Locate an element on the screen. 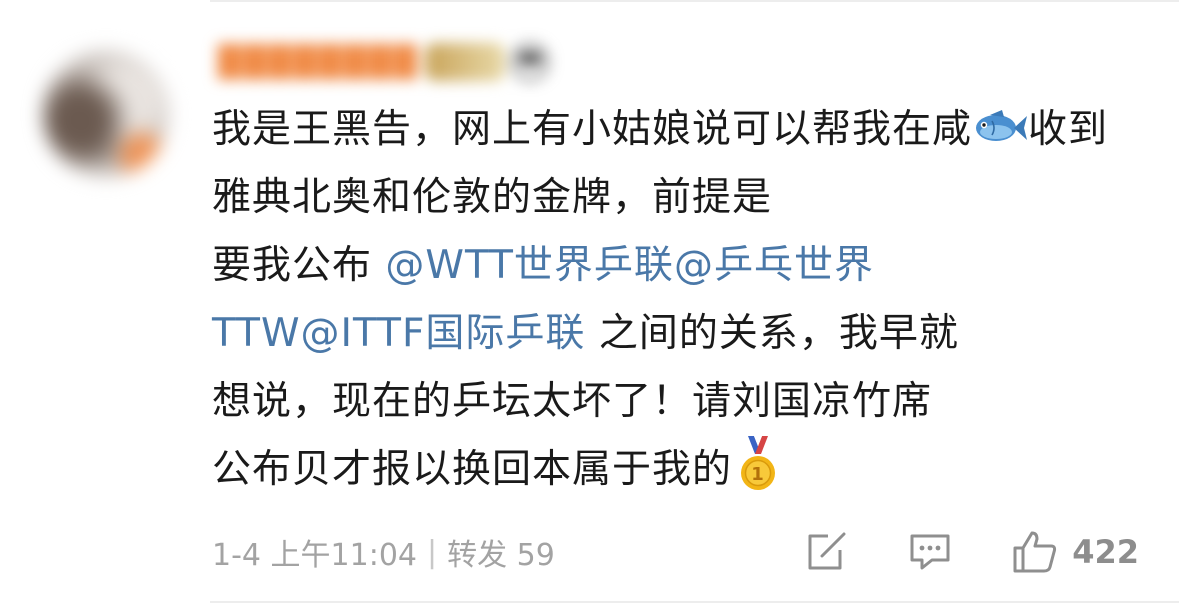  comment-text: 想说，现在的乒坛太坏了！请刘国凉竹席 is located at coordinates (572, 401).